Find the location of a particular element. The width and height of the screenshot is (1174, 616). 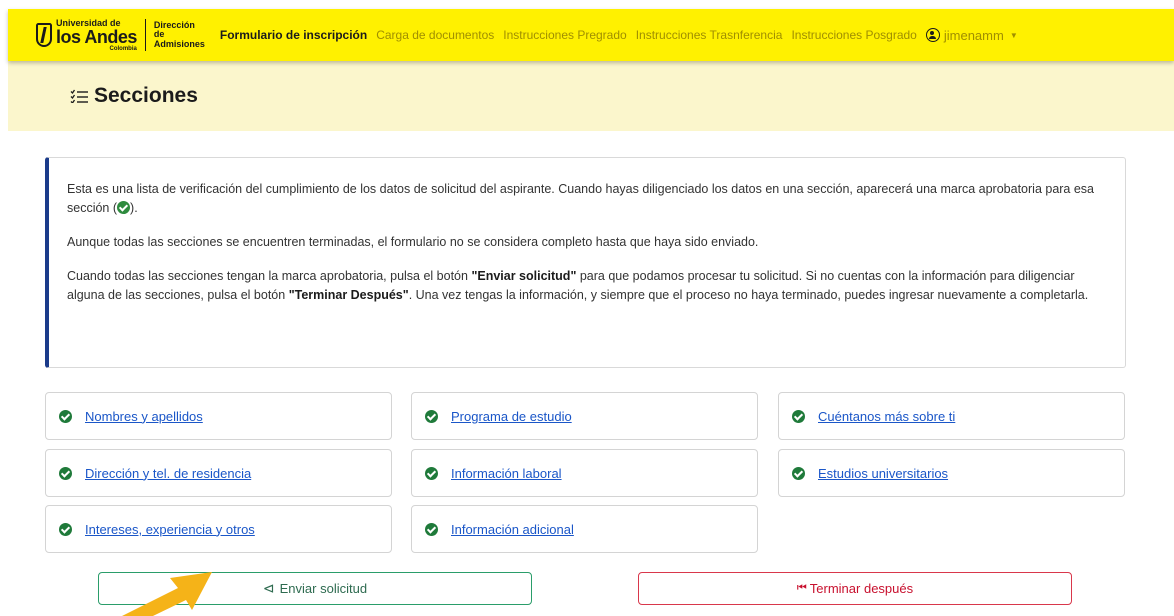

rewind-icon: ⏮ is located at coordinates (801, 588).